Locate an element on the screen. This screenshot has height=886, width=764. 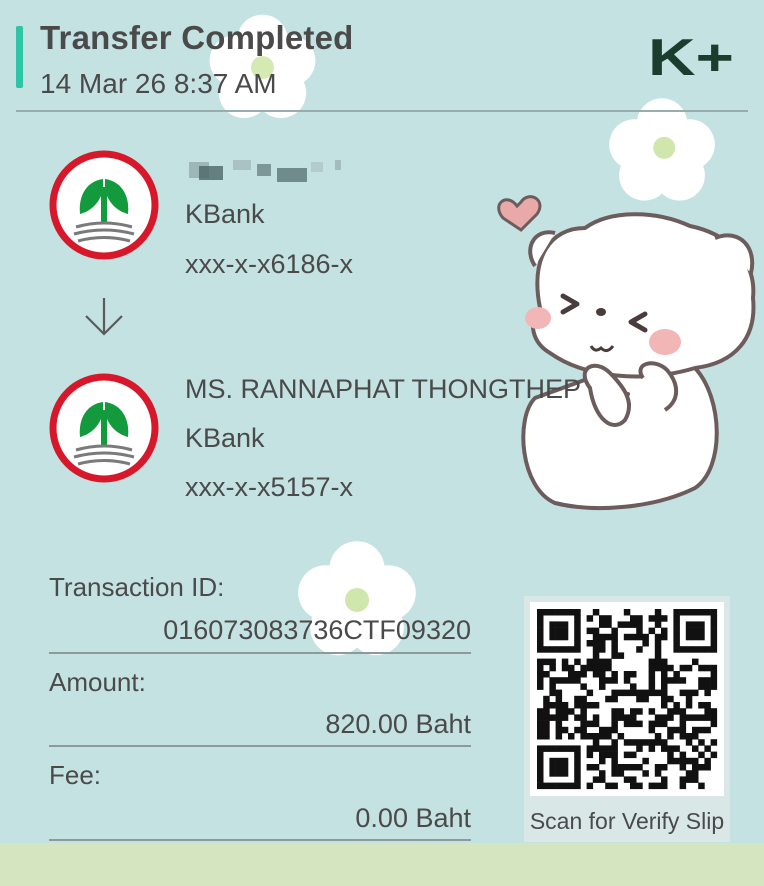
verify-qr-card: Scan for Verify Slip is located at coordinates (627, 719).